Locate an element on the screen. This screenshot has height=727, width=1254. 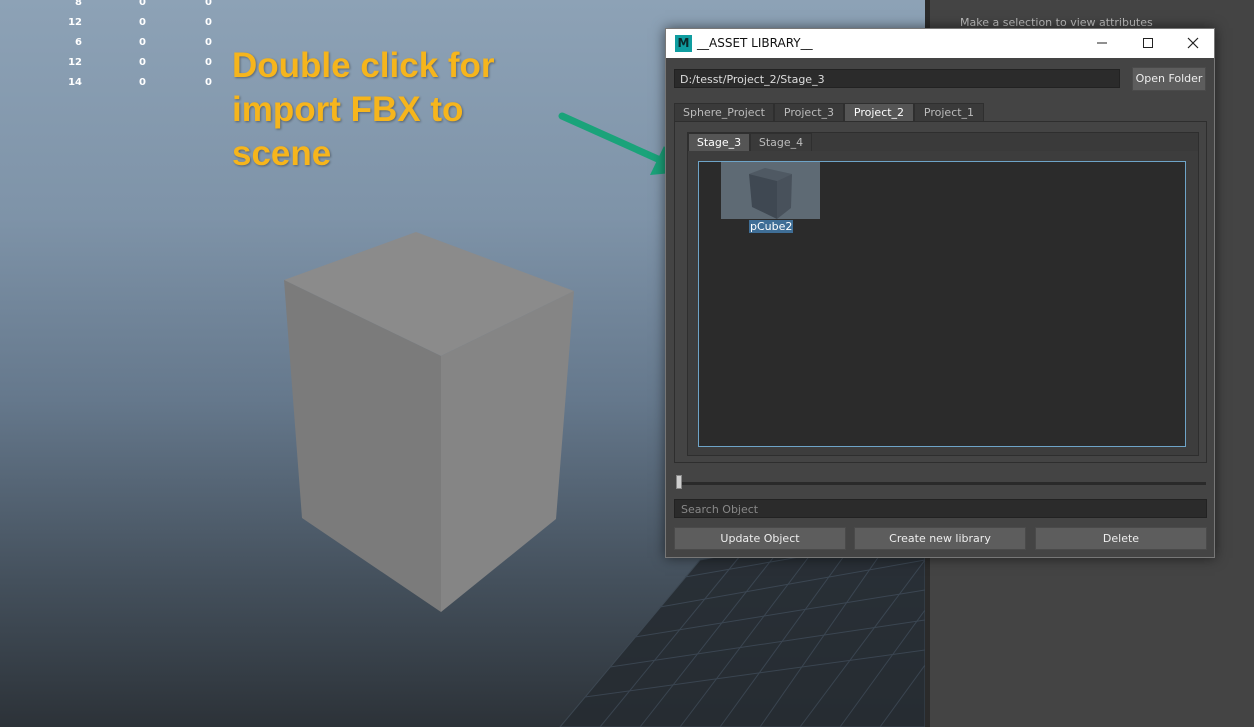
stat-value: 8 is located at coordinates (78, 4).